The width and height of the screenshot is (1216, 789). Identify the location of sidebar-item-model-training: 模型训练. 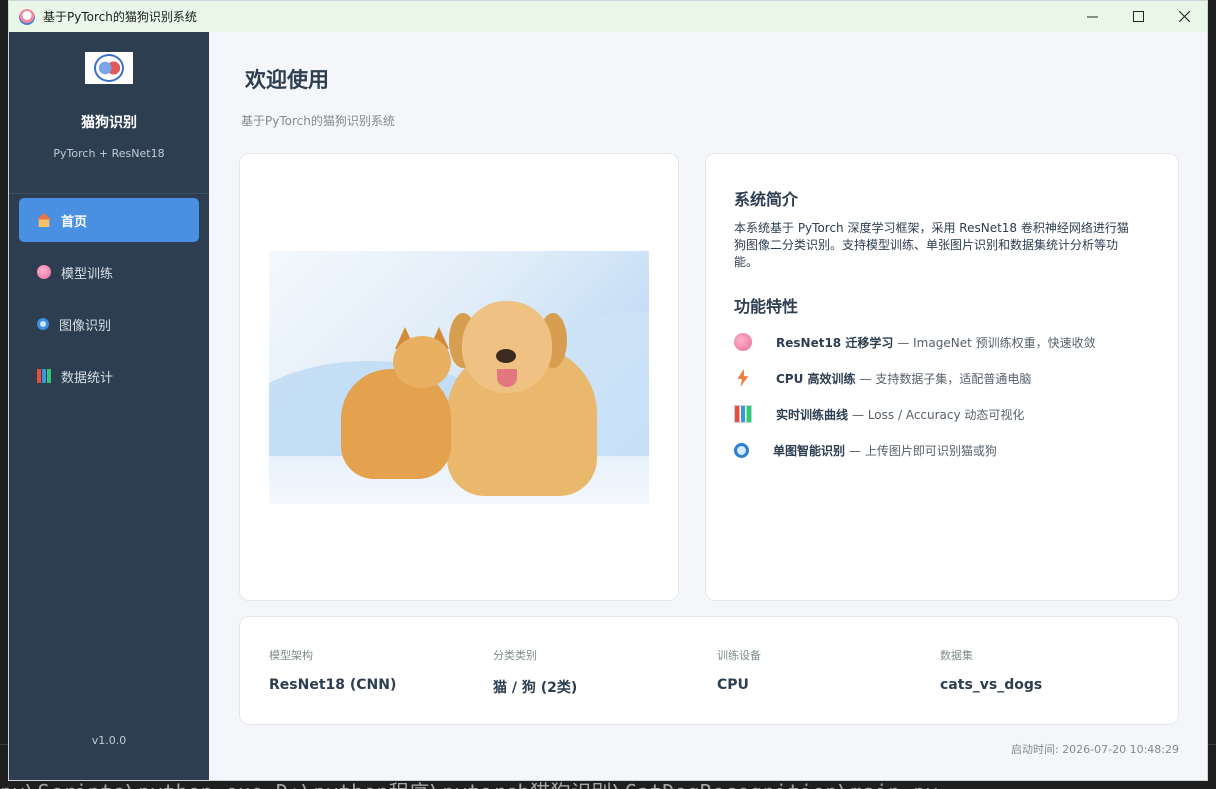
(109, 272).